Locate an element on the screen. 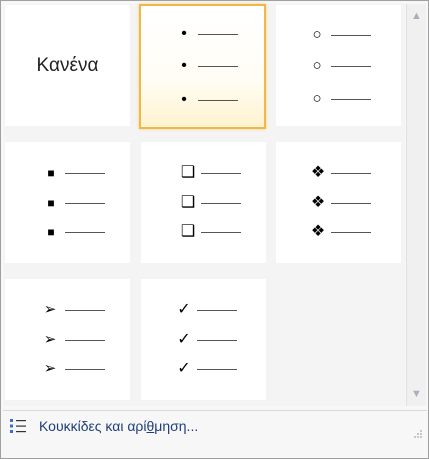  none-label: Κανένα is located at coordinates (67, 65).